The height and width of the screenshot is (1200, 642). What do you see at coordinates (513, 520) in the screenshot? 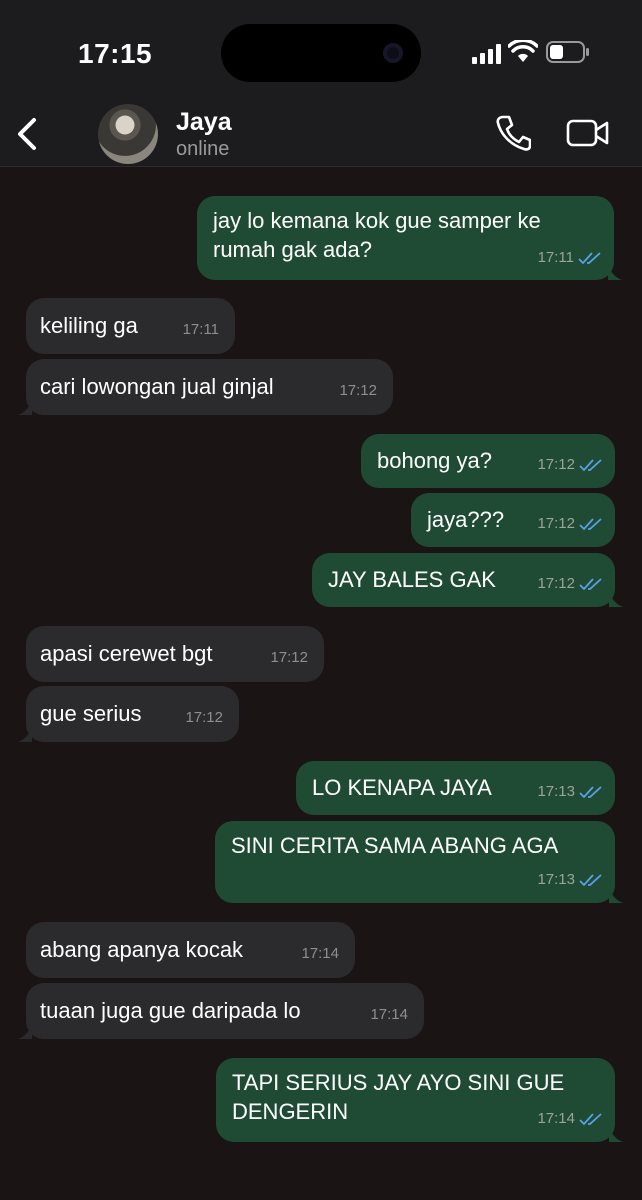
I see `message-bubble-outgoing: jaya??? 17:12` at bounding box center [513, 520].